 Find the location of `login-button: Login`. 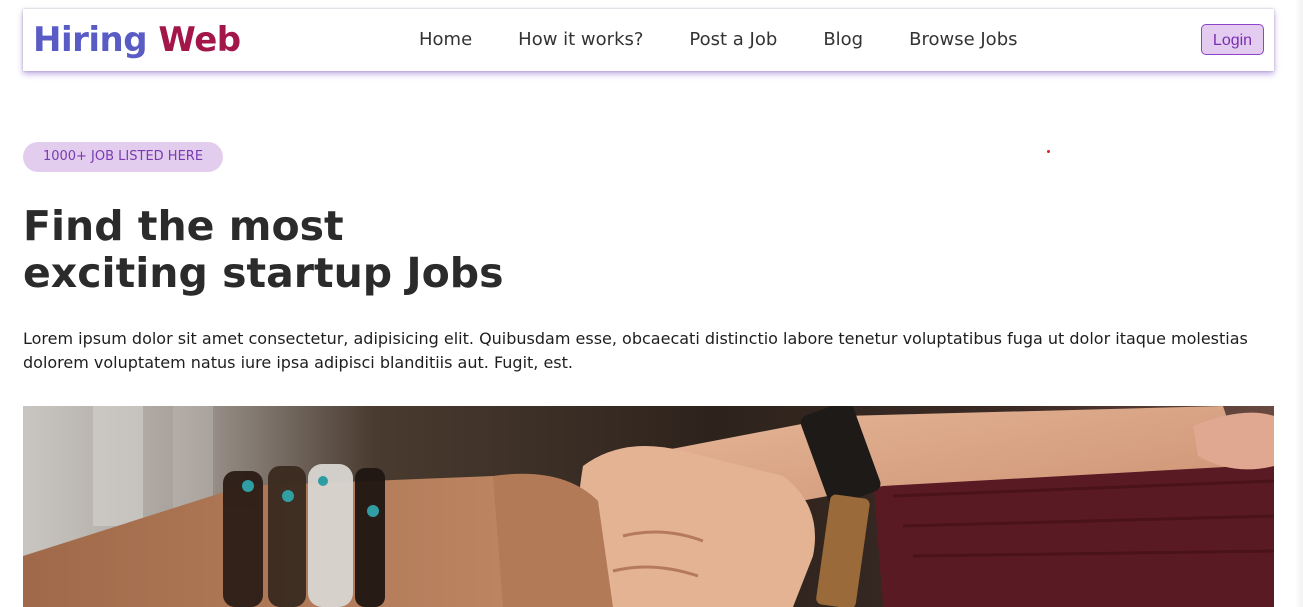

login-button: Login is located at coordinates (1232, 39).